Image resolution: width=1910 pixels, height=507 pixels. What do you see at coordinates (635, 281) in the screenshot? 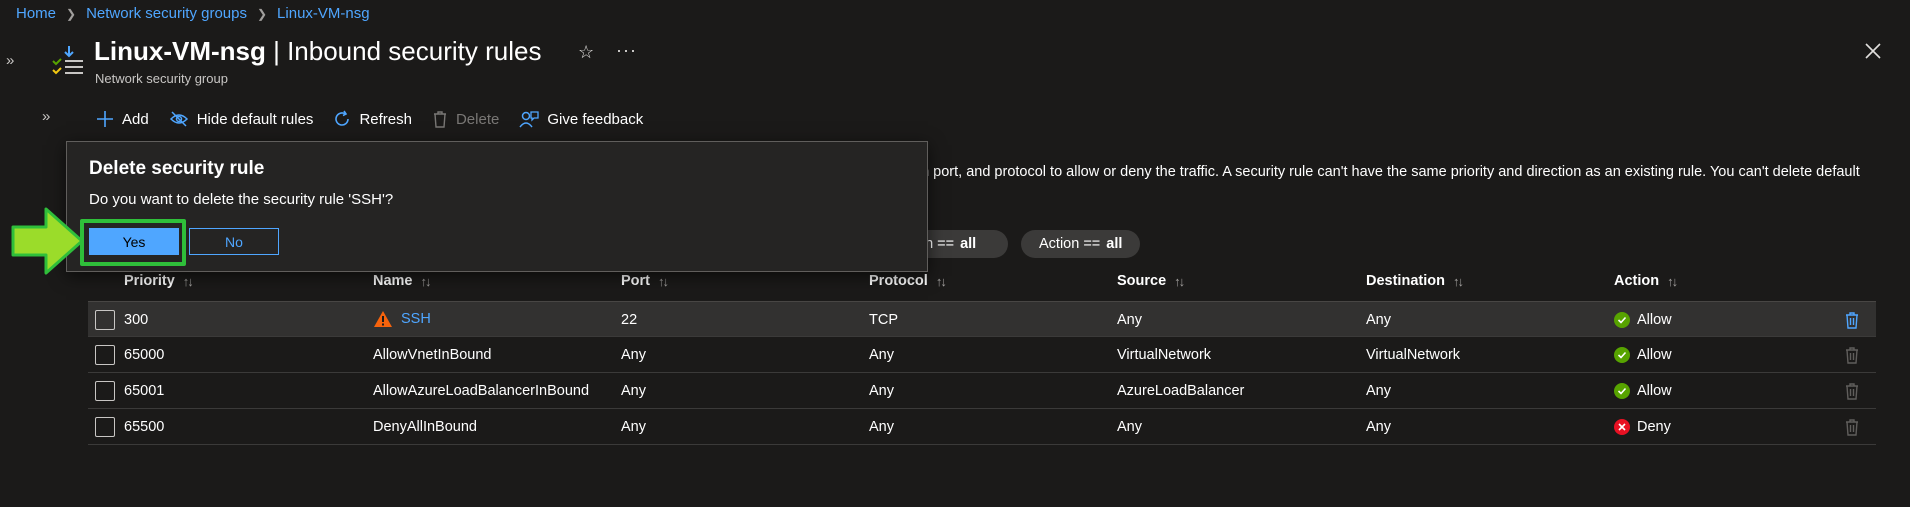
I see `column-label: Port` at bounding box center [635, 281].